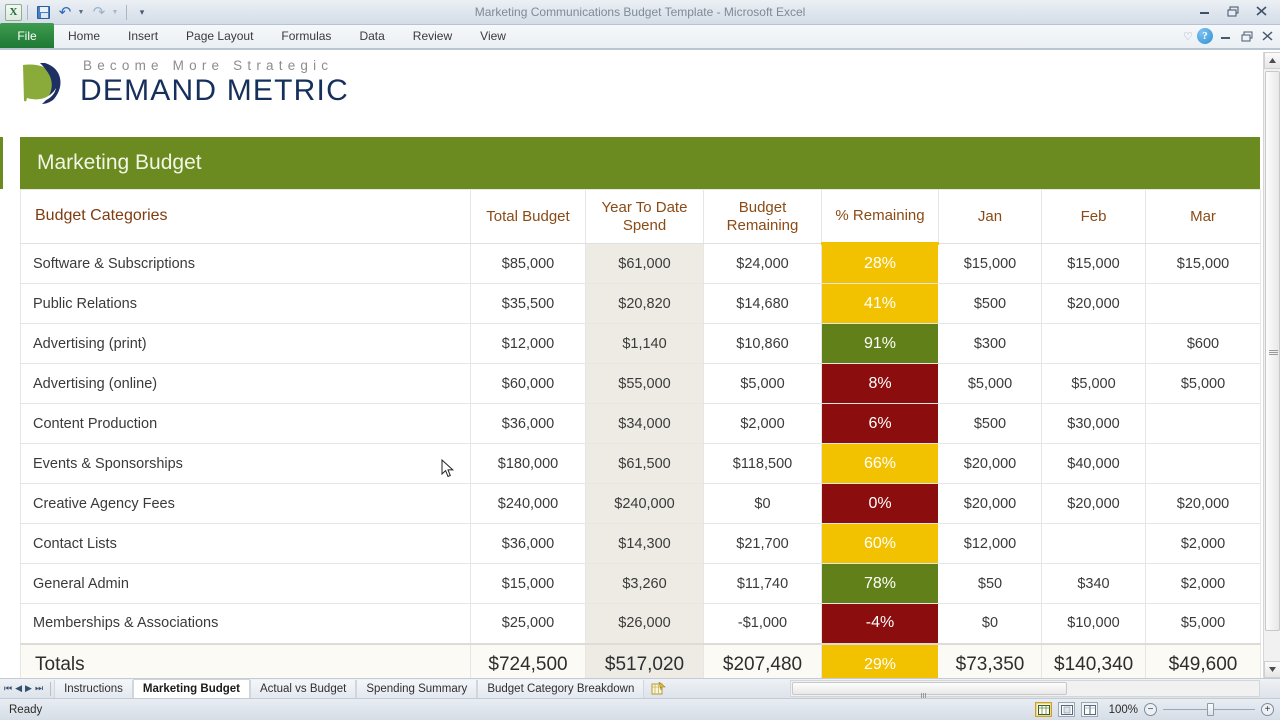  What do you see at coordinates (644, 623) in the screenshot?
I see `cell-ytd-spend: $26,000` at bounding box center [644, 623].